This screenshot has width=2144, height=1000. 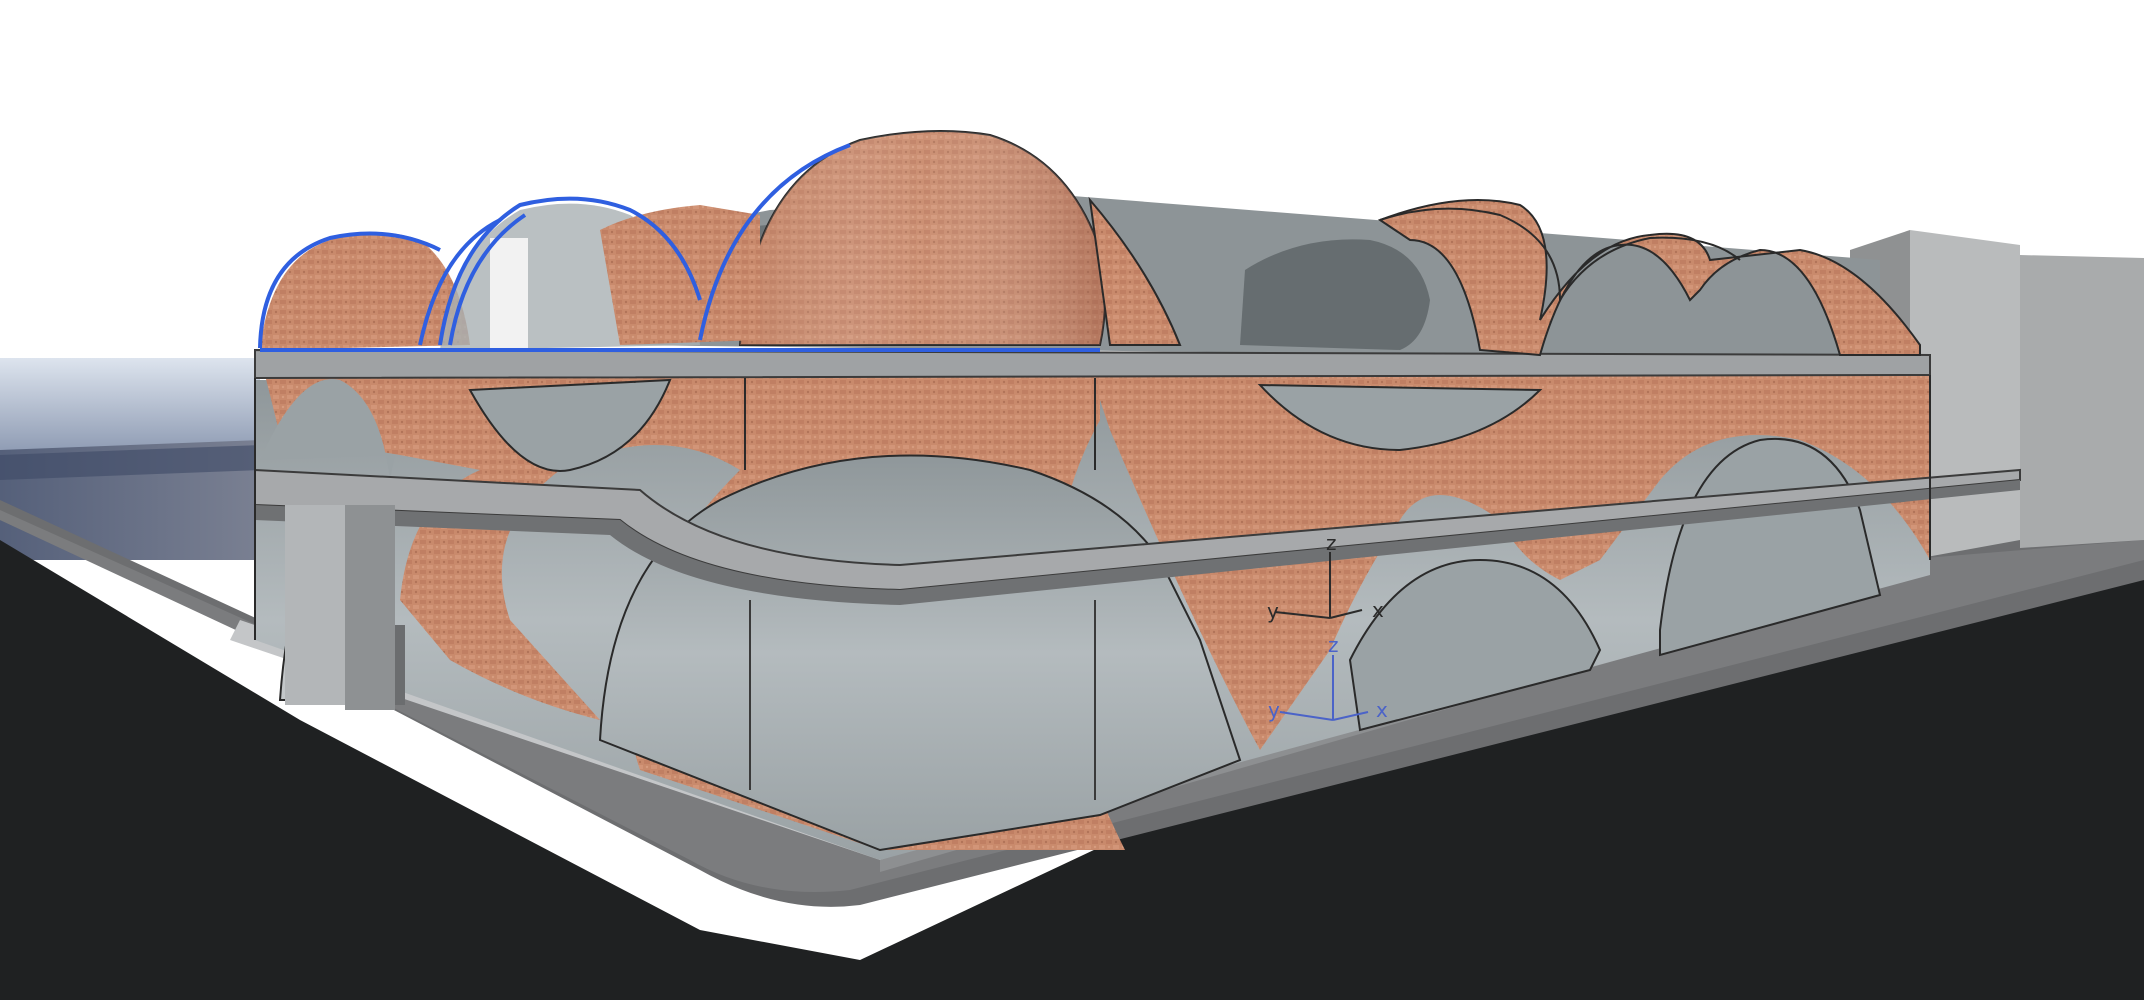 What do you see at coordinates (1092, 364) in the screenshot?
I see `roof-slab` at bounding box center [1092, 364].